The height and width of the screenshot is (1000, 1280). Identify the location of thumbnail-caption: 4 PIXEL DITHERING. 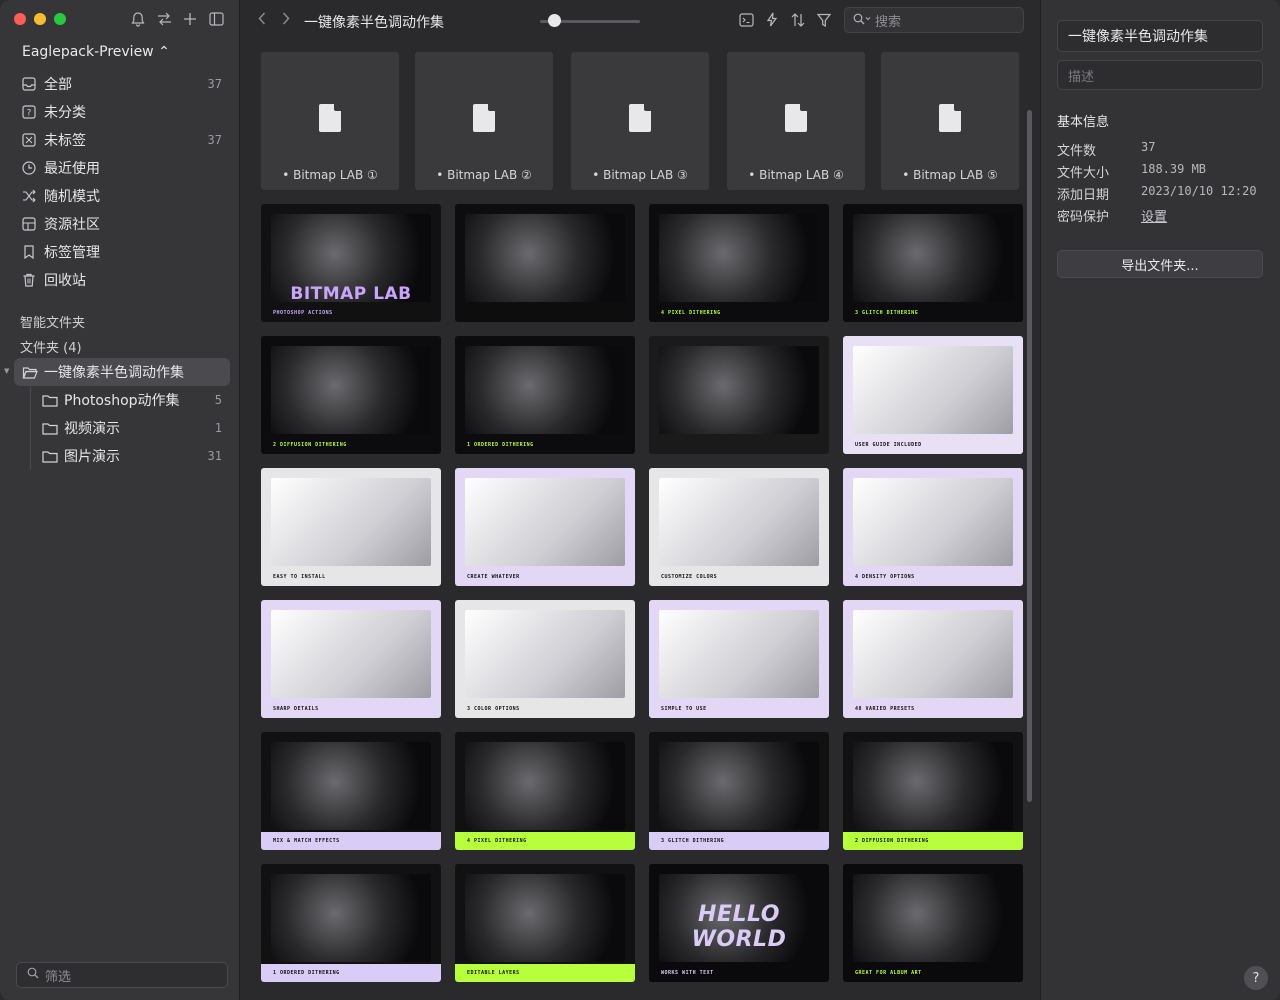
(497, 841).